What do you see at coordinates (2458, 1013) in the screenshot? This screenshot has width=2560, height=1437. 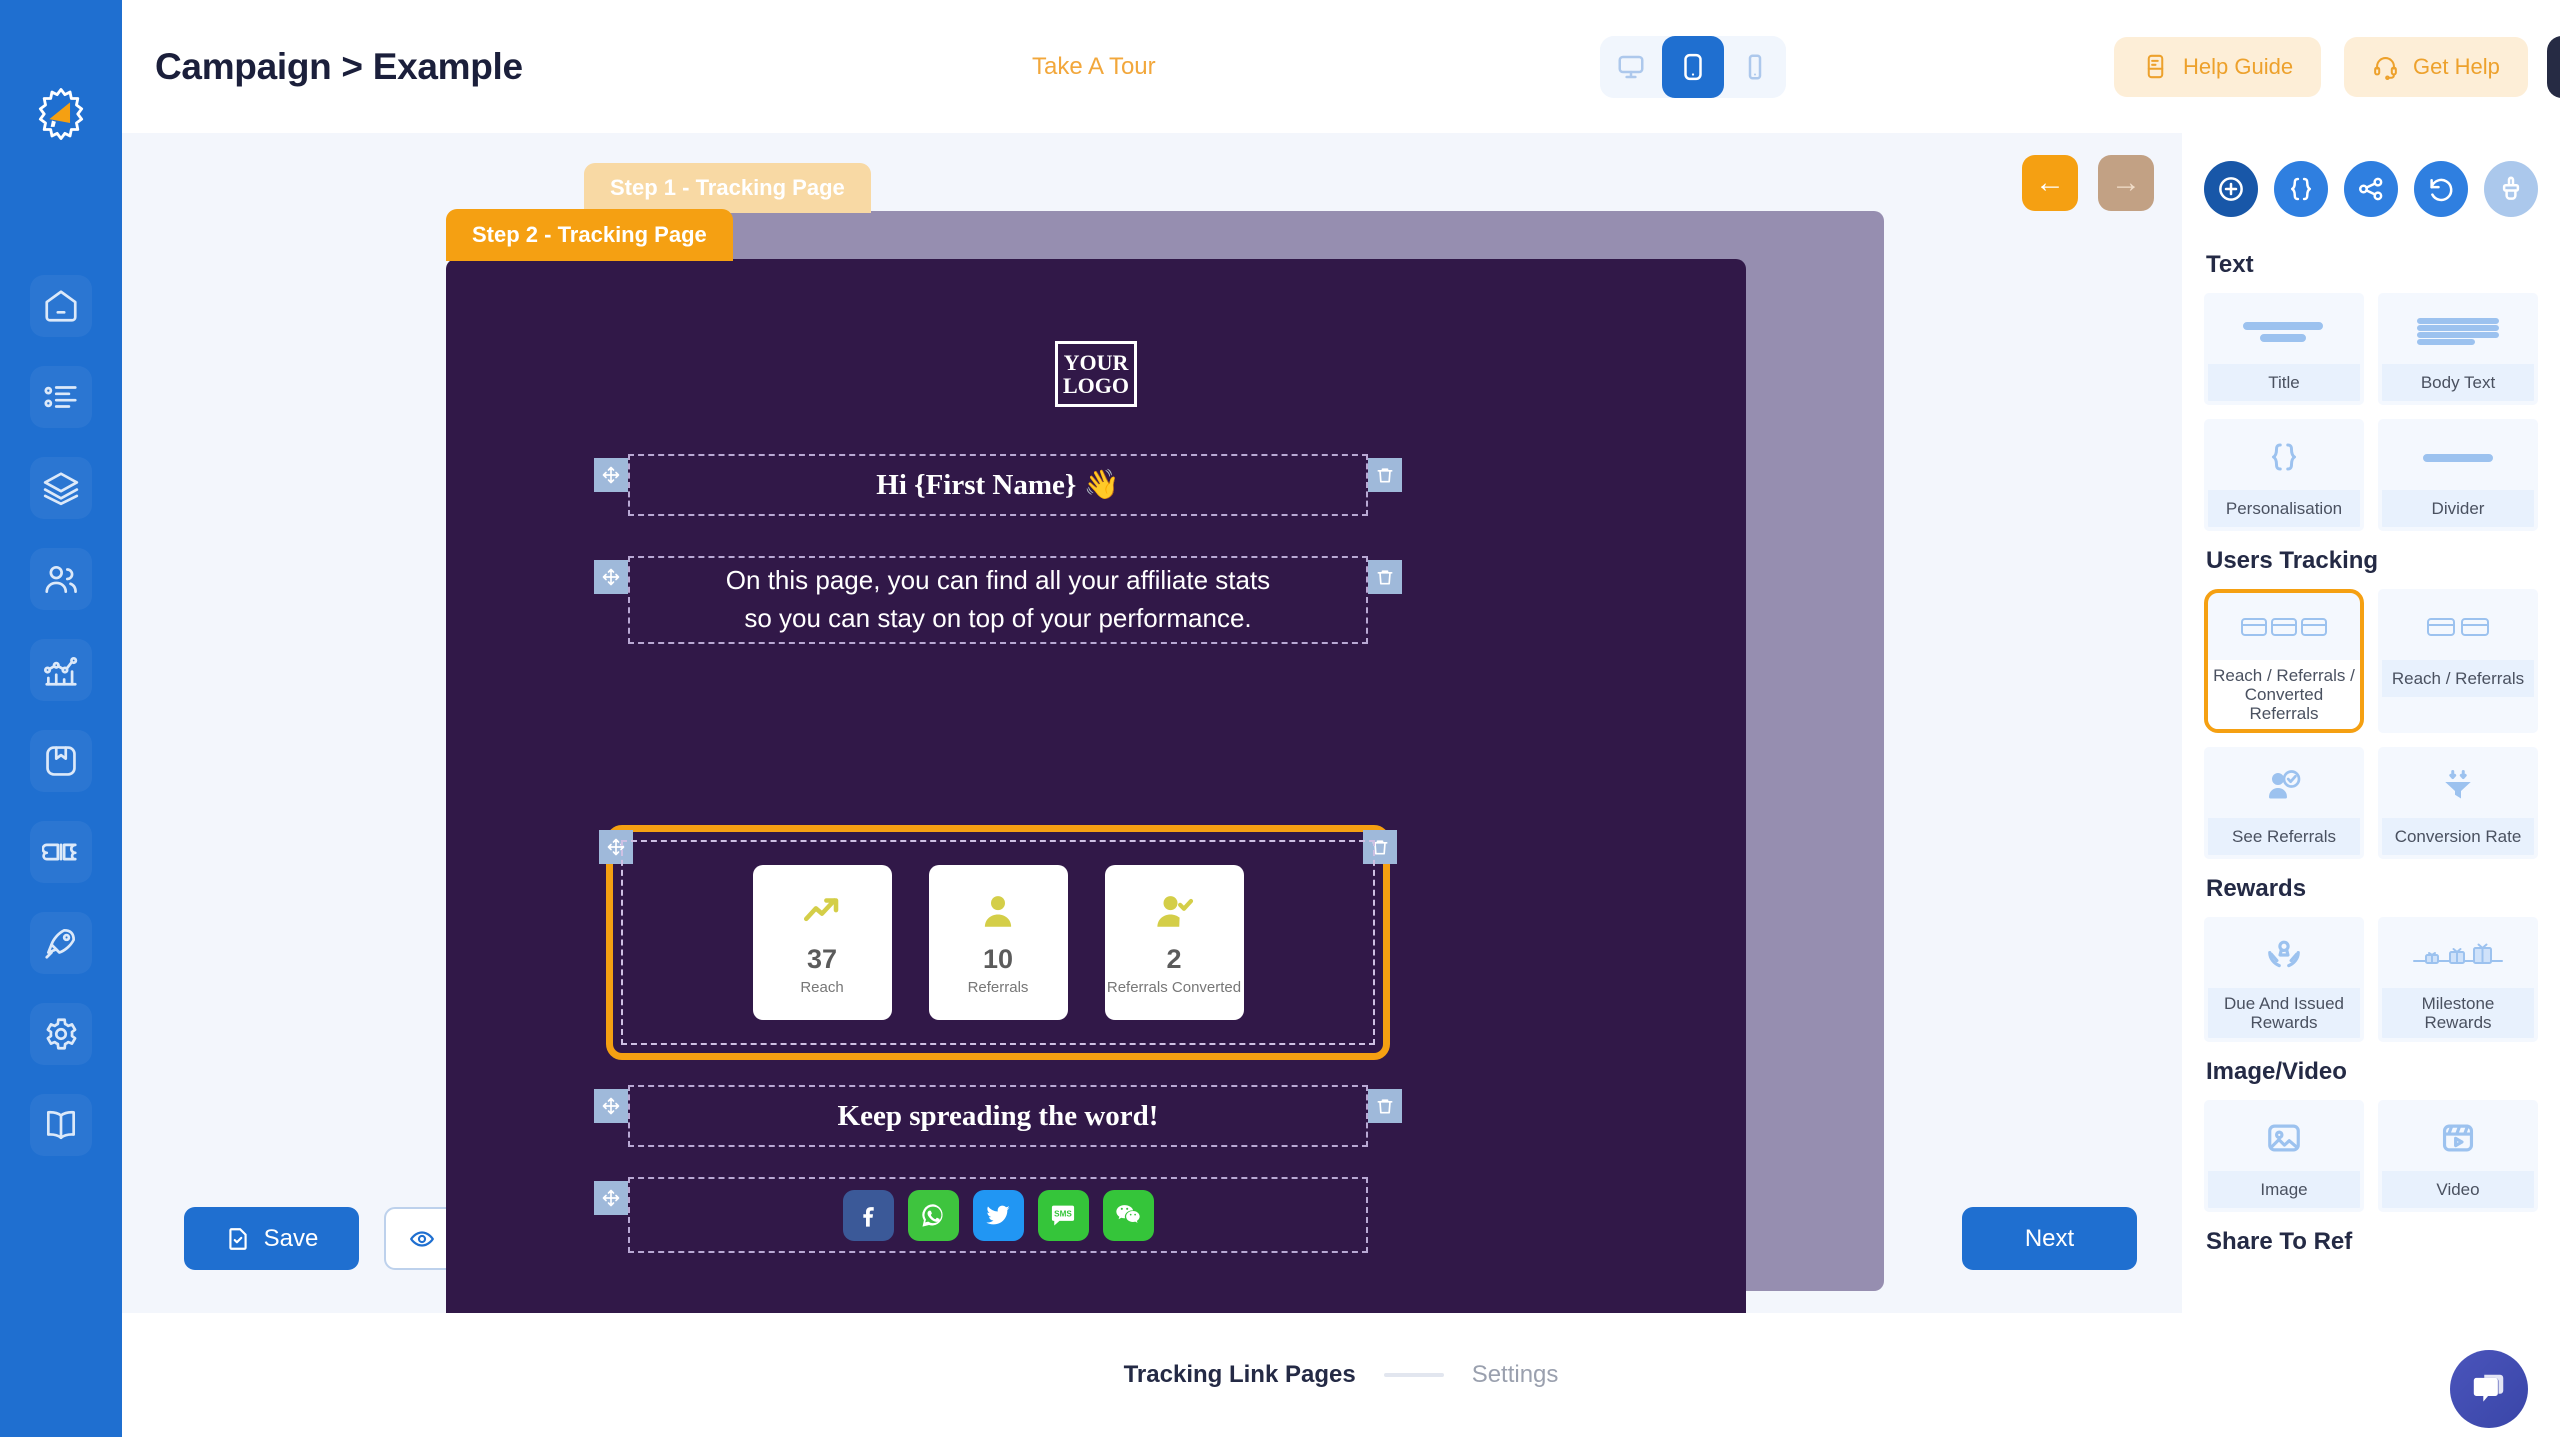 I see `tile-label: Milestone Rewards` at bounding box center [2458, 1013].